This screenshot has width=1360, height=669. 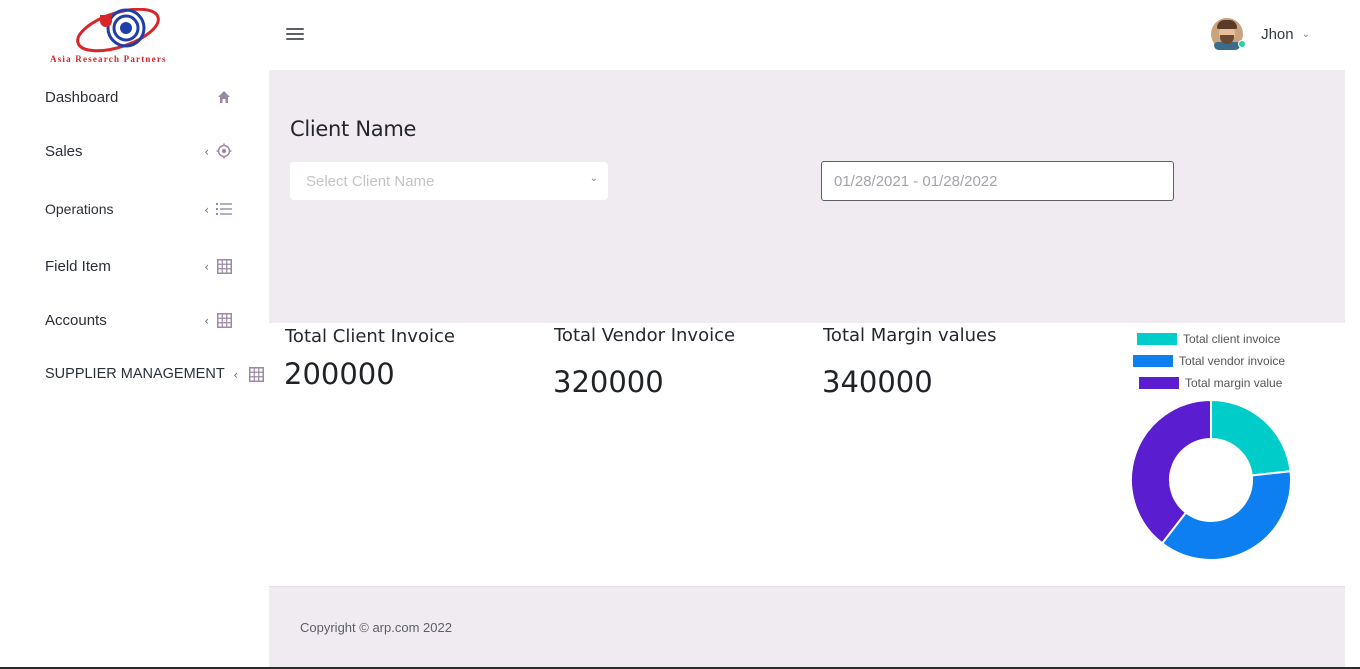 I want to click on legend-item-client: Total client invoice, so click(x=1208, y=339).